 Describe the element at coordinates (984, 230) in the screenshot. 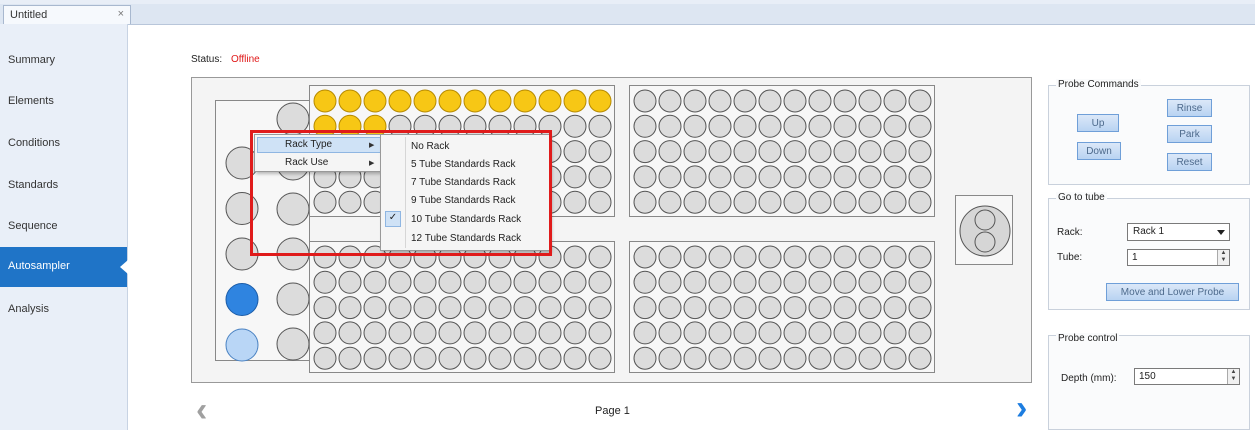

I see `rinse-station` at that location.